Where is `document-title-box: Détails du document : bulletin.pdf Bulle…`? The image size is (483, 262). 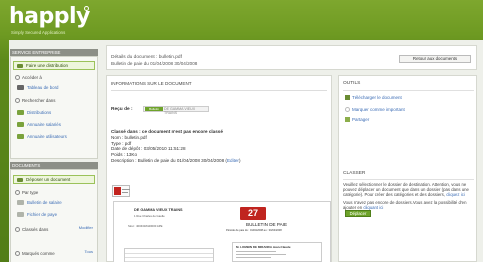 document-title-box: Détails du document : bulletin.pdf Bulle… is located at coordinates (291, 57).